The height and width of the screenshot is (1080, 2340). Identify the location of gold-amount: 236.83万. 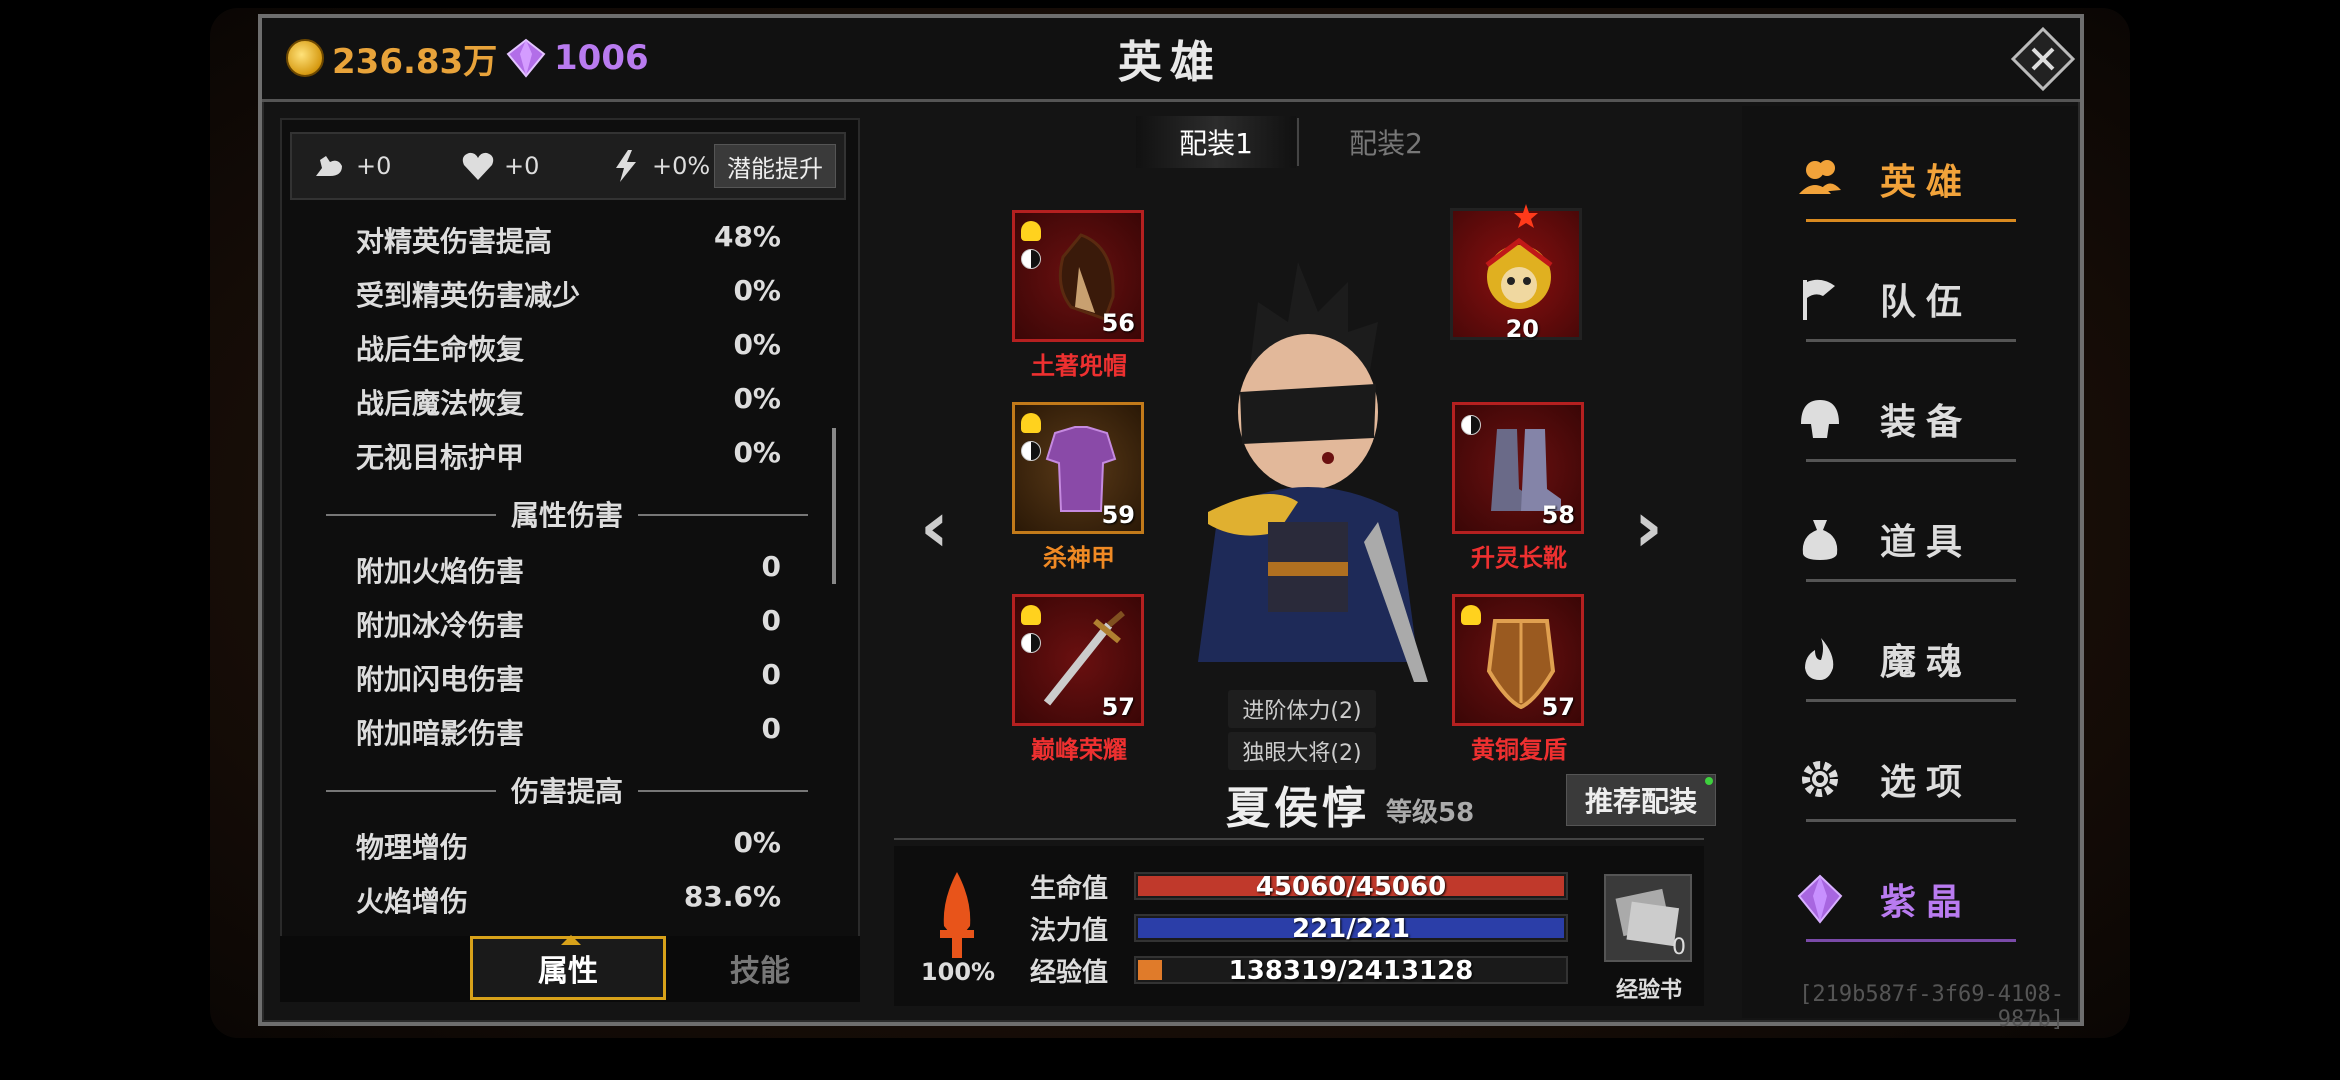
(415, 61).